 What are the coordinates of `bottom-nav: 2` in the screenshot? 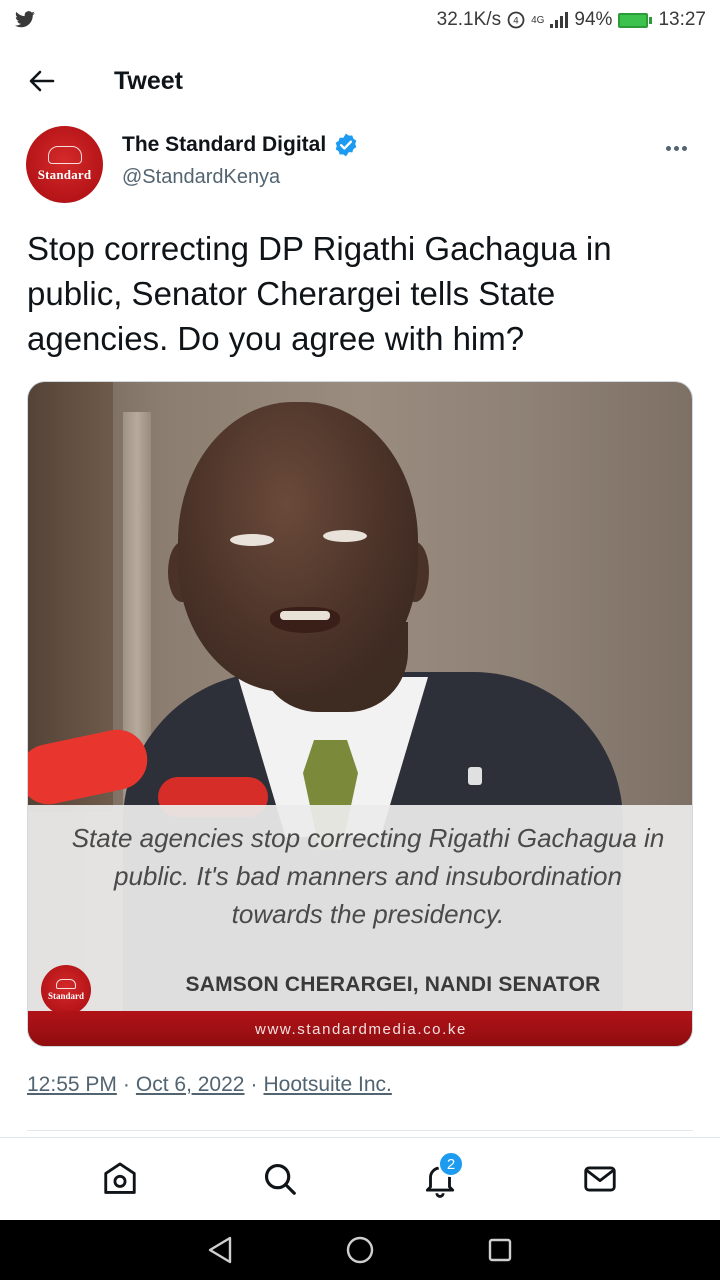 It's located at (360, 1178).